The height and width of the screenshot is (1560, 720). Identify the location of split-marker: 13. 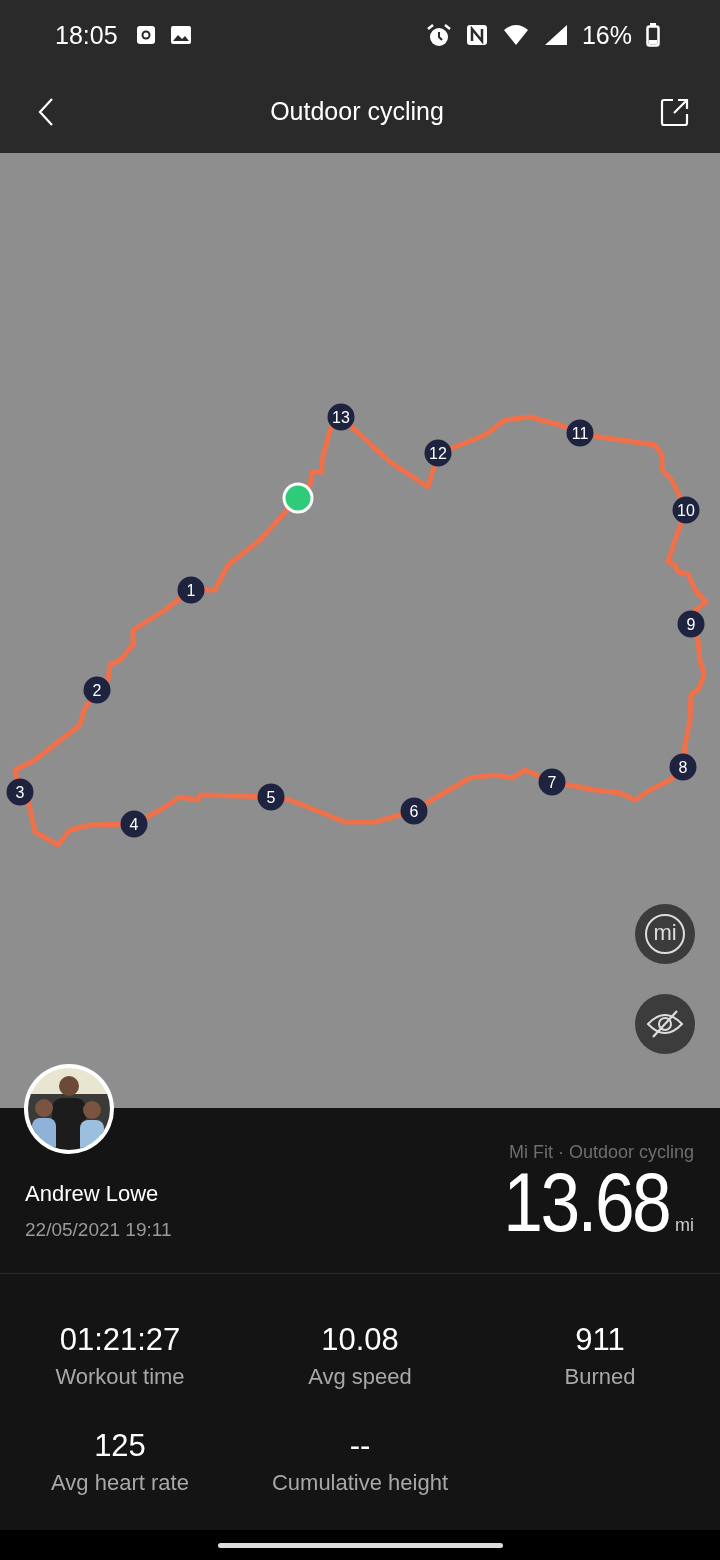
(341, 417).